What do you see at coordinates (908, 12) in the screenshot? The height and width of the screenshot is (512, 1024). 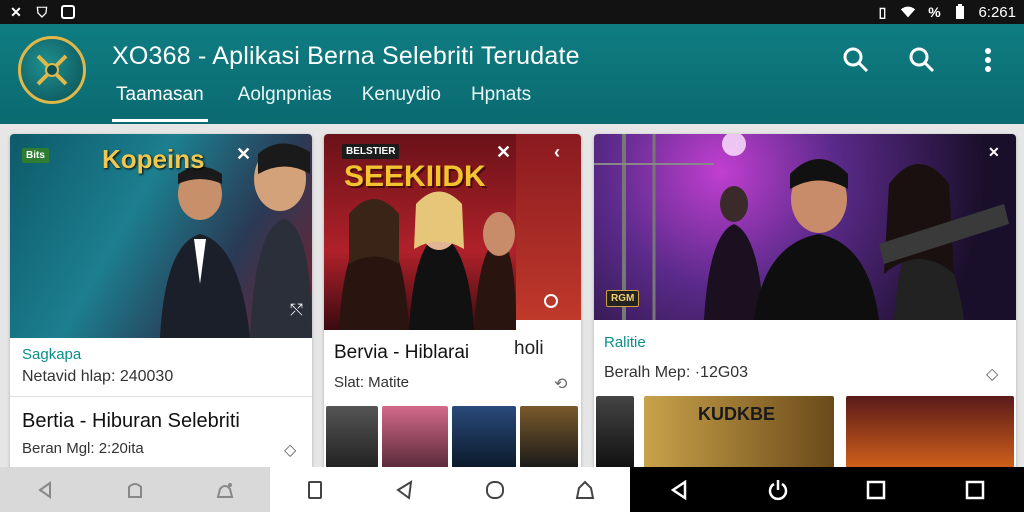 I see `wifi-icon` at bounding box center [908, 12].